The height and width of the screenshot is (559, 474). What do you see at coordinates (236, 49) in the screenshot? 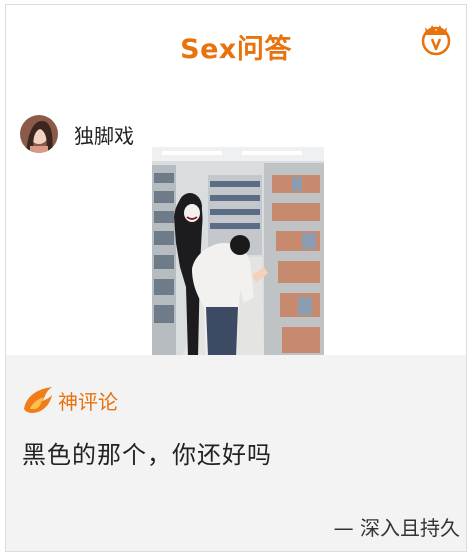
I see `page-title: Sex问答` at bounding box center [236, 49].